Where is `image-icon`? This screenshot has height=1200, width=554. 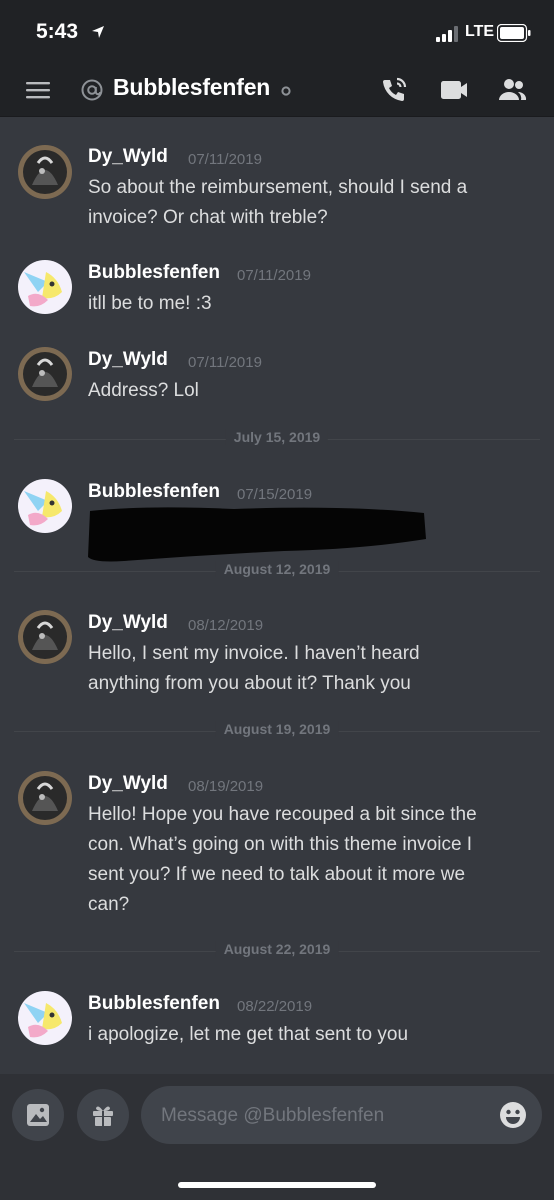 image-icon is located at coordinates (38, 1115).